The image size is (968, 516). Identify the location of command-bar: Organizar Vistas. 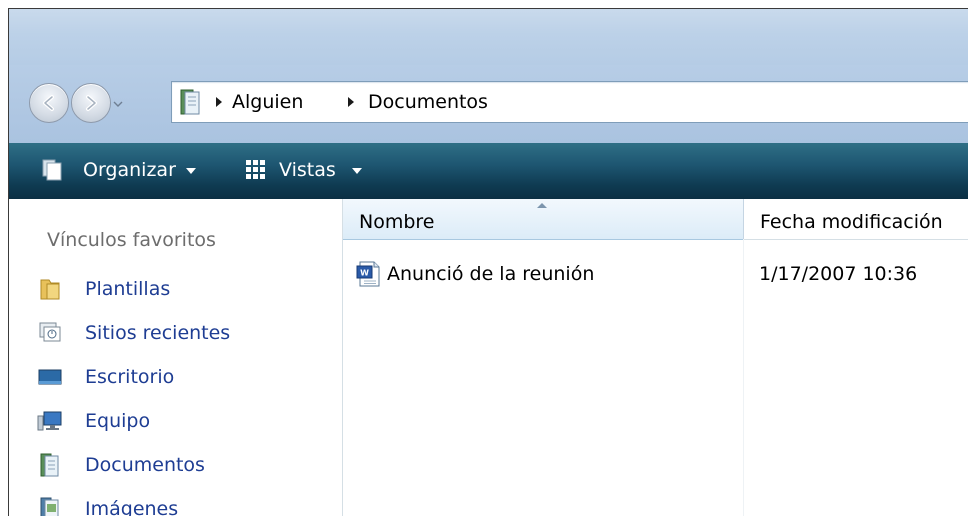
(488, 171).